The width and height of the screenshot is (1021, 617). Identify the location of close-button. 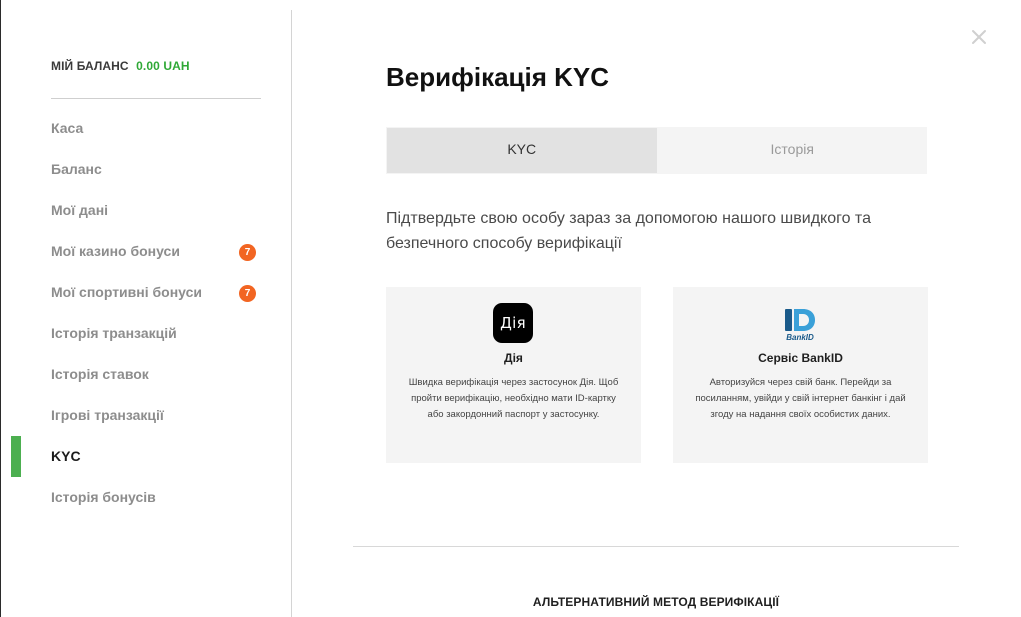
(979, 37).